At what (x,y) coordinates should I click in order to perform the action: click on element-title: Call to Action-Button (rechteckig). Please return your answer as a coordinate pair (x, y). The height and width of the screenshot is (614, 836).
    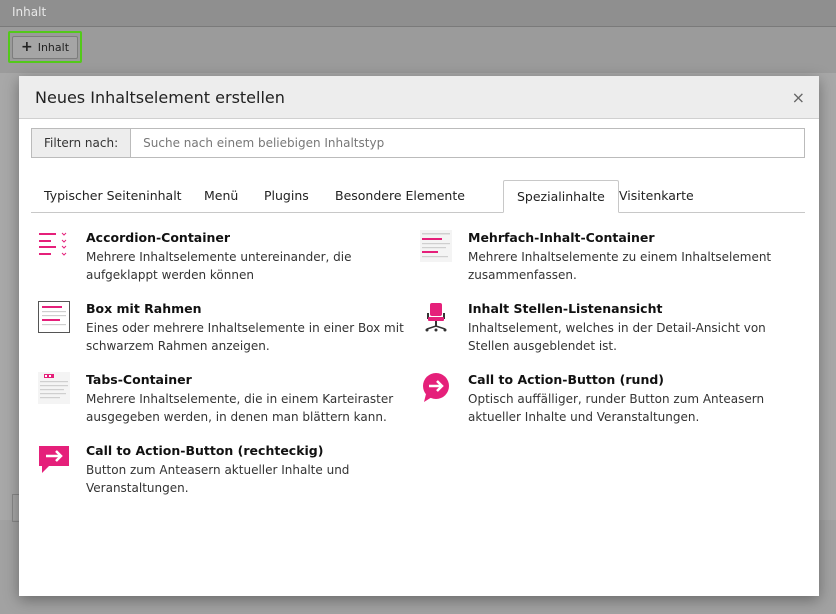
    Looking at the image, I should click on (205, 450).